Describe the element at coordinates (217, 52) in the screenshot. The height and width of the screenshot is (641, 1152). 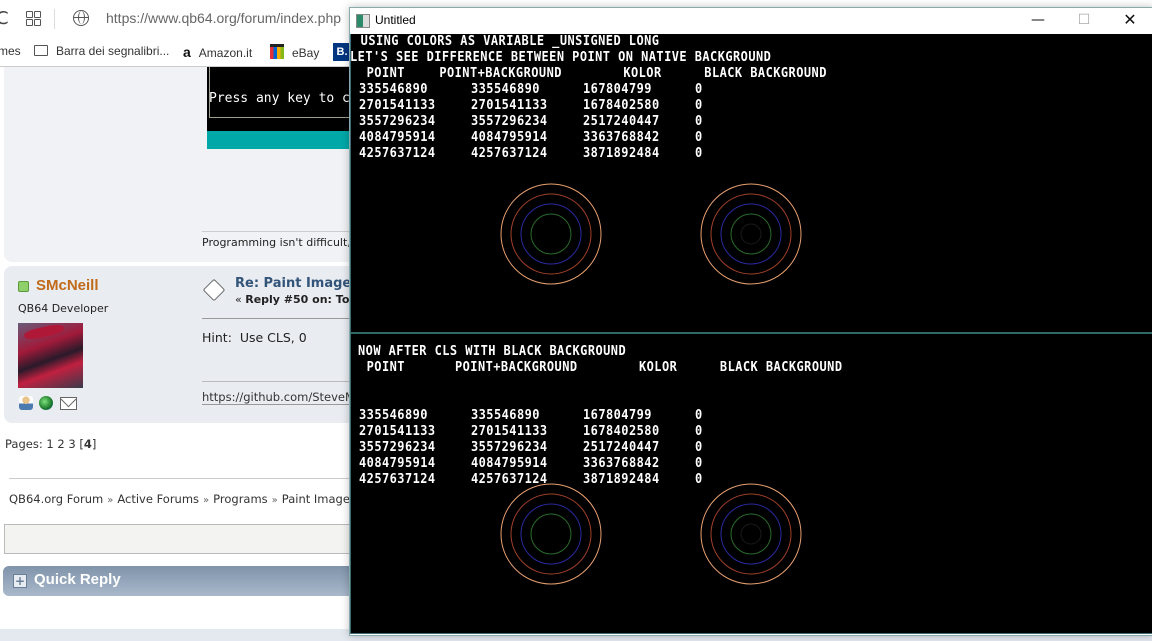
I see `bookmark-amazon: a Amazon.it` at that location.